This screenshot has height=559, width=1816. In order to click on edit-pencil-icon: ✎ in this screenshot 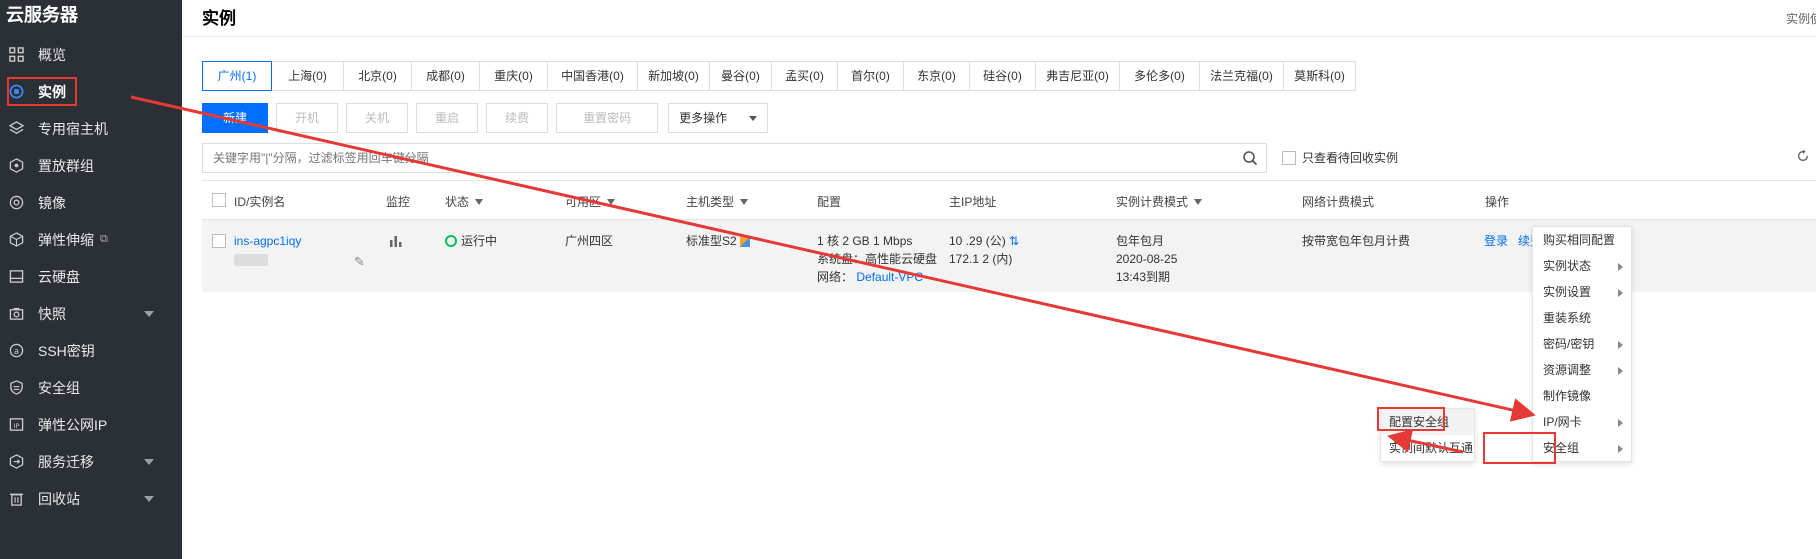, I will do `click(359, 262)`.